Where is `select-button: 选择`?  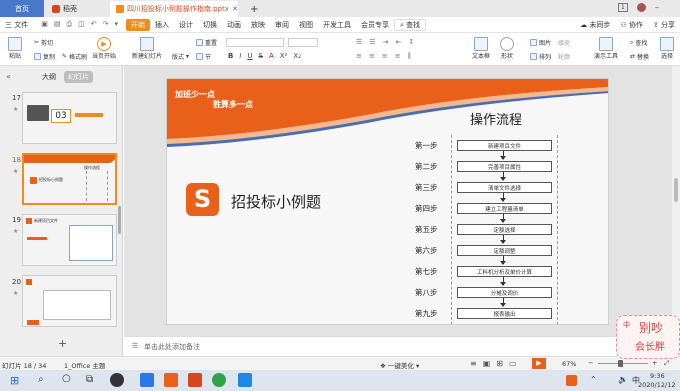 select-button: 选择 is located at coordinates (667, 48).